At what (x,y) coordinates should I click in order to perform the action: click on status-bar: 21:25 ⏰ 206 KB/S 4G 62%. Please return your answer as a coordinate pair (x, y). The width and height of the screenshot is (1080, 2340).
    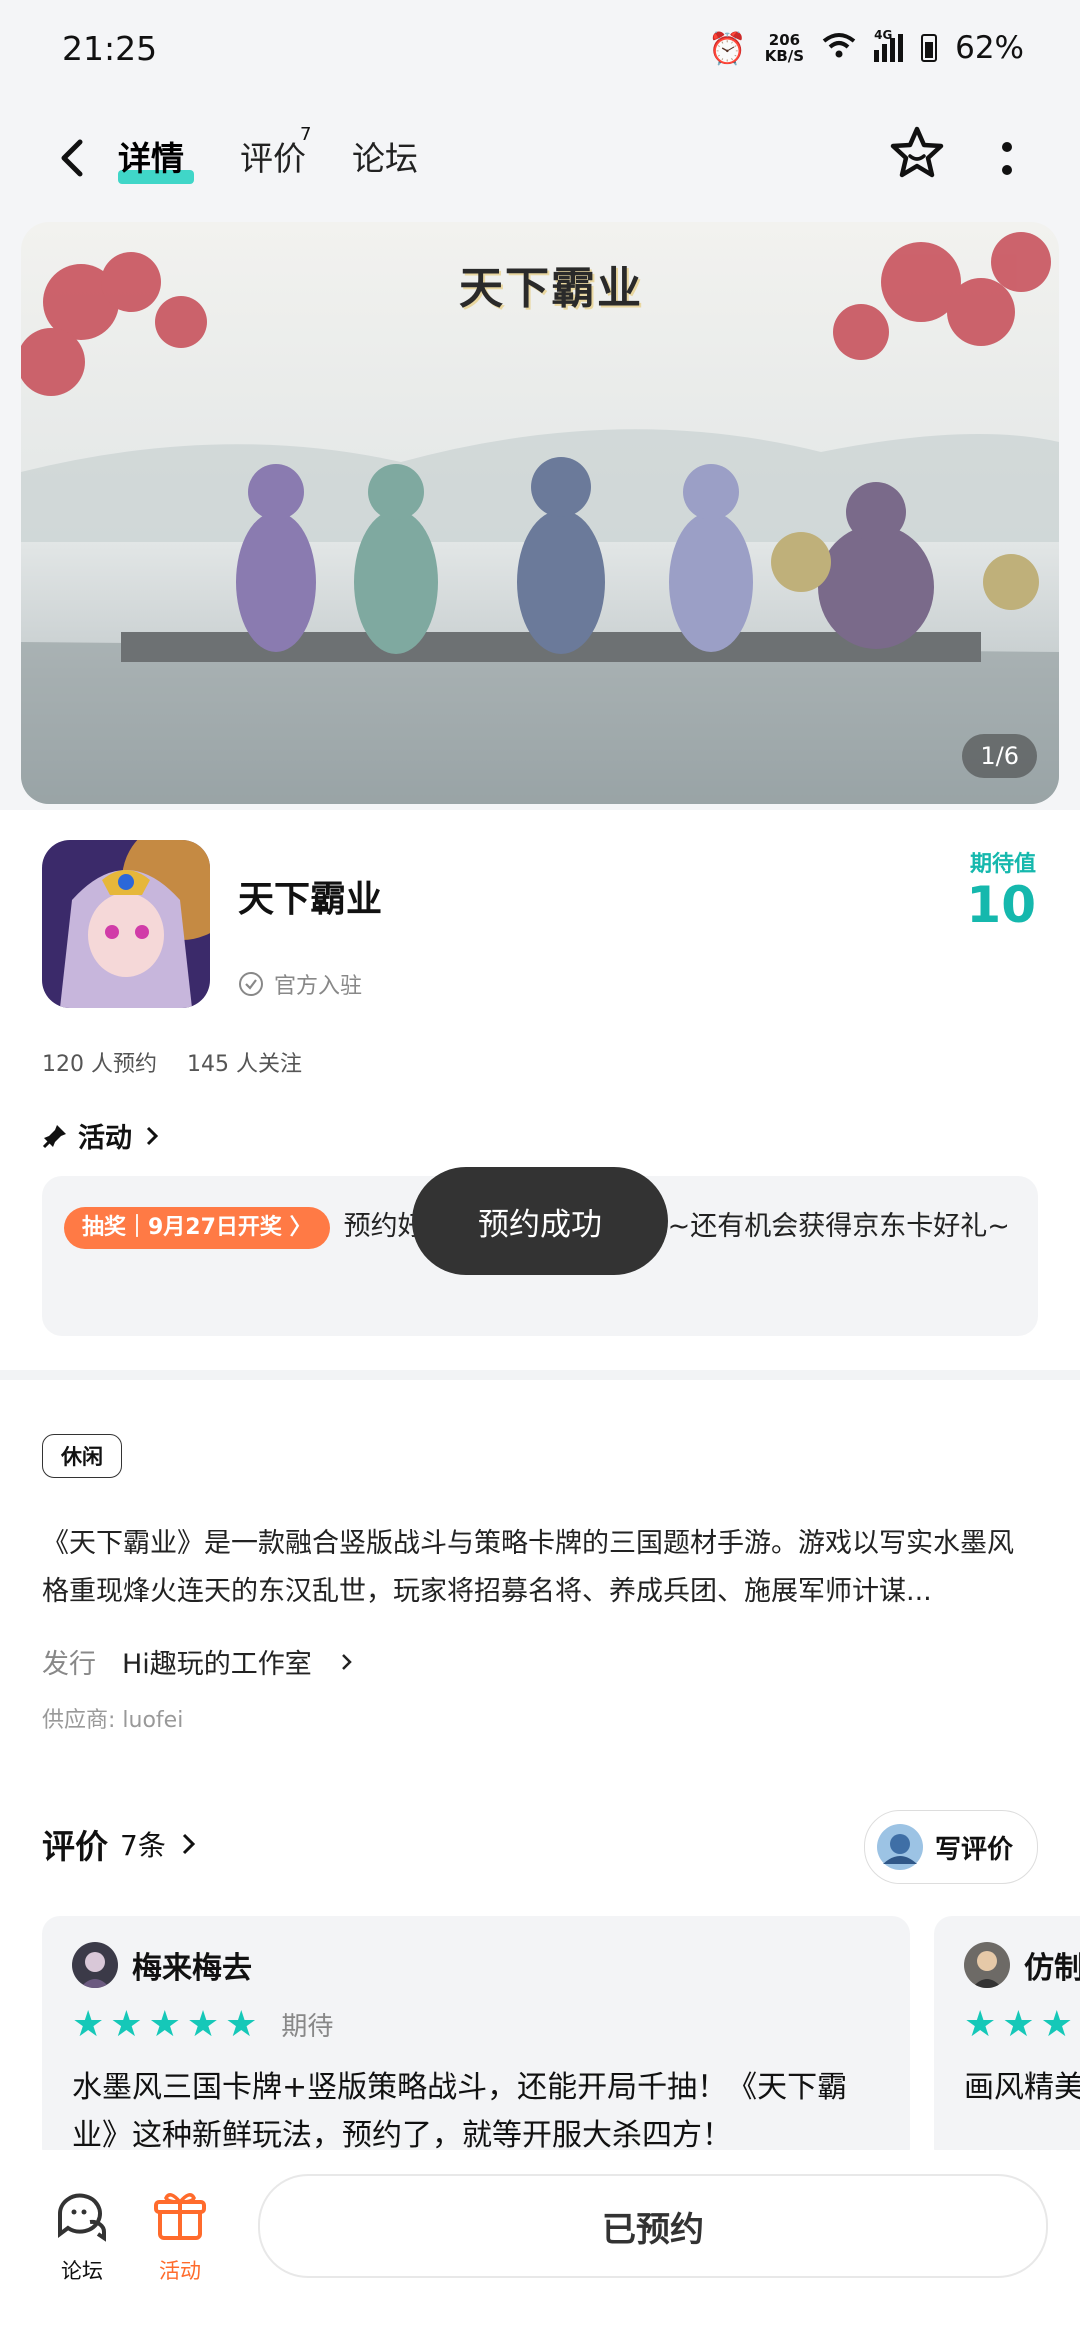
    Looking at the image, I should click on (540, 48).